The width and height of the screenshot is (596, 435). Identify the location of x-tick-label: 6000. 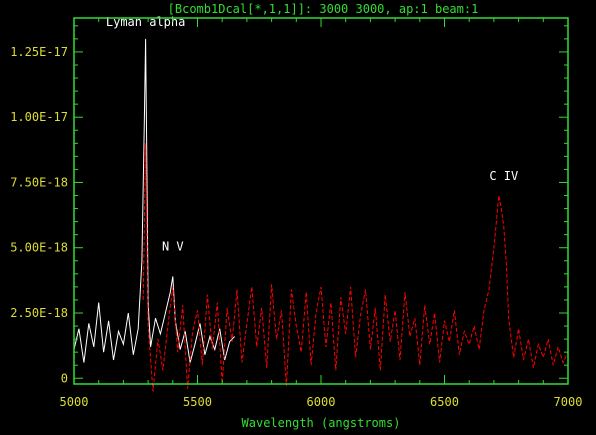
(321, 402).